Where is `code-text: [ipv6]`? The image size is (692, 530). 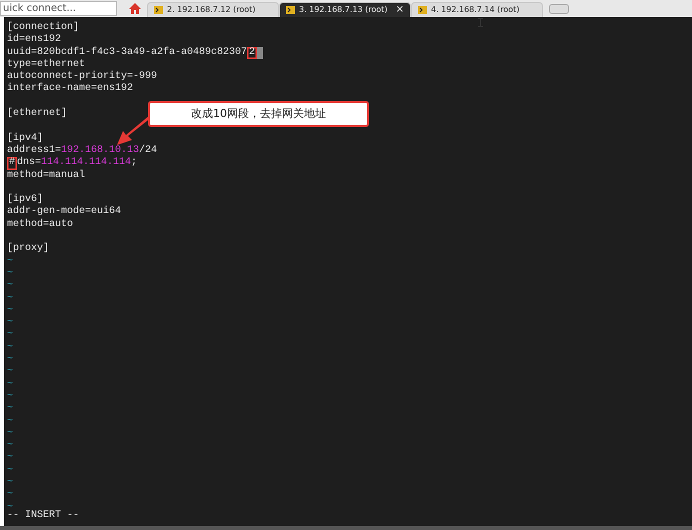
code-text: [ipv6] is located at coordinates (25, 200).